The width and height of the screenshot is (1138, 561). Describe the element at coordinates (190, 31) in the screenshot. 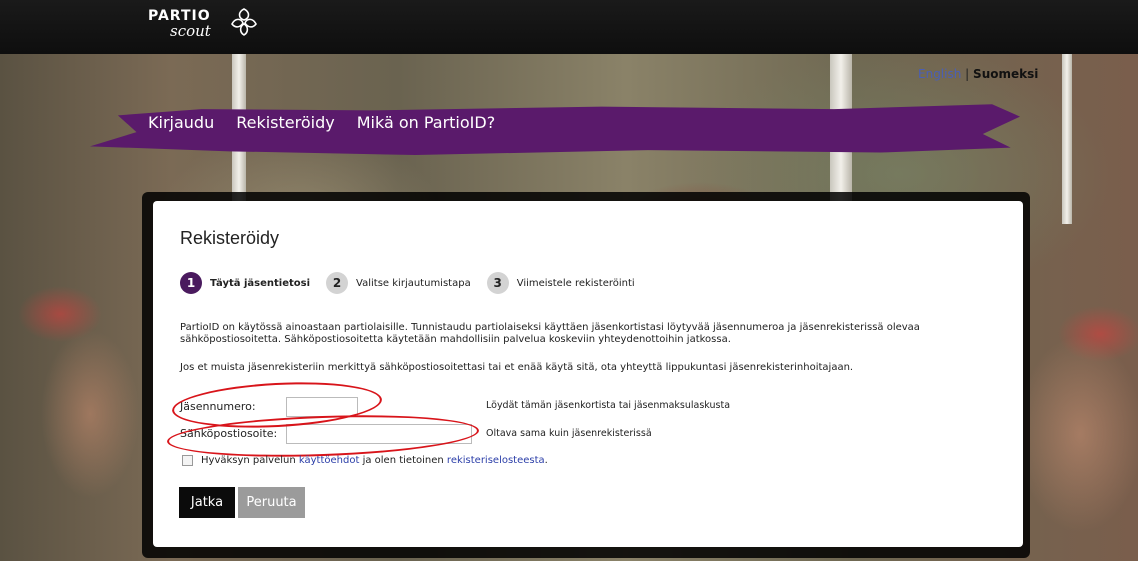

I see `logo-scout-text: scout` at that location.